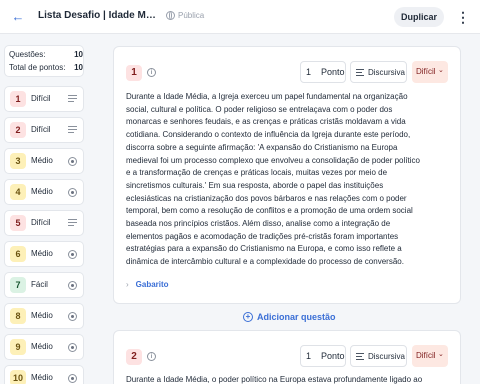  What do you see at coordinates (18, 377) in the screenshot?
I see `question-number-badge: 10` at bounding box center [18, 377].